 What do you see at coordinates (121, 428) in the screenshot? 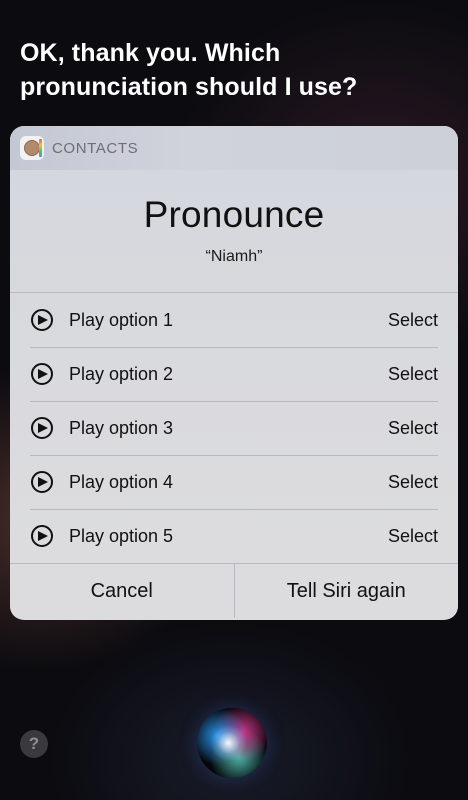
I see `play-option-label: Play option 3` at bounding box center [121, 428].